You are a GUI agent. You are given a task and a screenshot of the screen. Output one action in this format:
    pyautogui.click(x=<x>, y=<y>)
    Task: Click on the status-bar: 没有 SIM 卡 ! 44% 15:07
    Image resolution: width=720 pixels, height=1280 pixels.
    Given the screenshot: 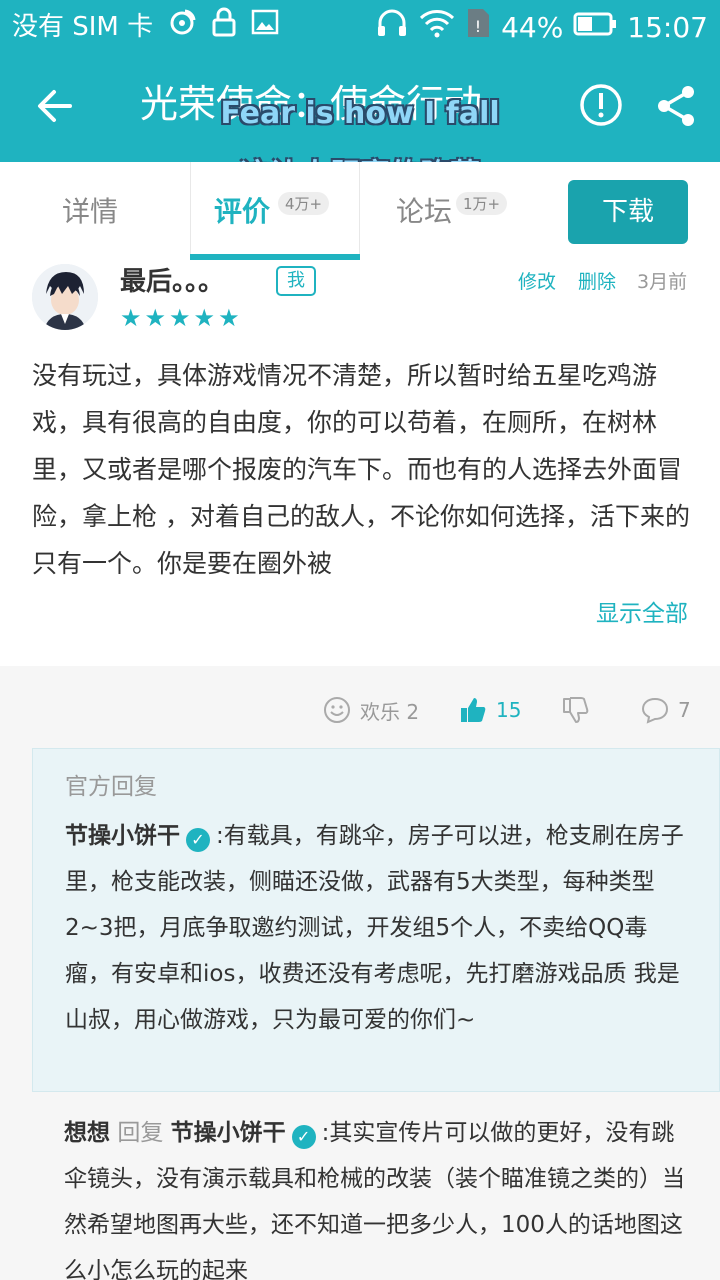 What is the action you would take?
    pyautogui.click(x=360, y=25)
    